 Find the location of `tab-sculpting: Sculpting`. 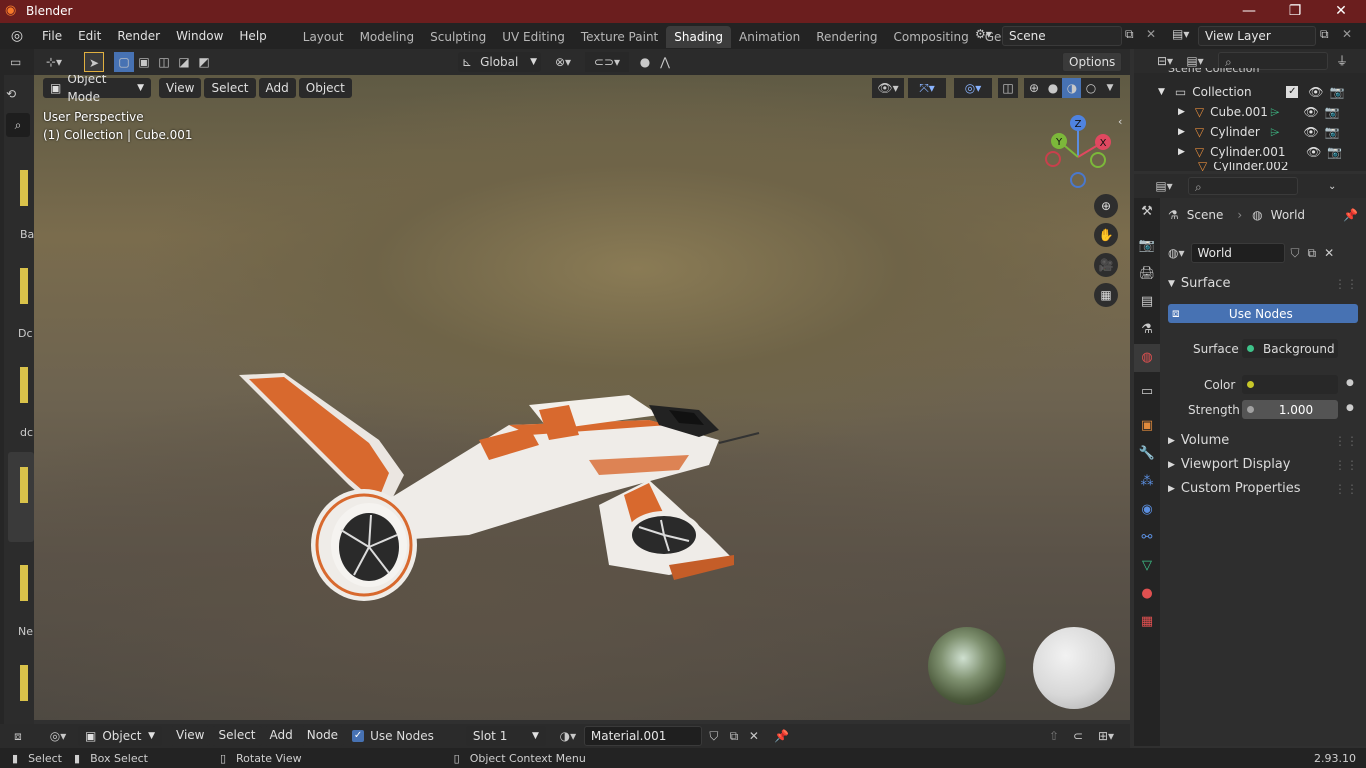

tab-sculpting: Sculpting is located at coordinates (458, 37).